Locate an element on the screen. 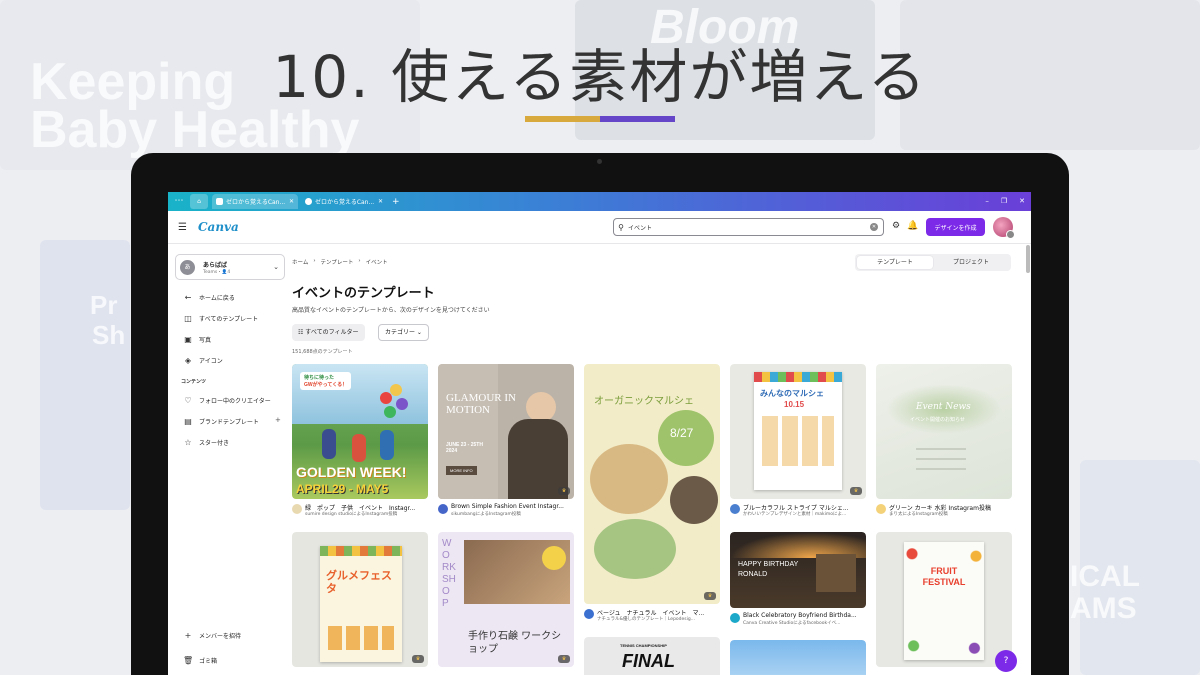 This screenshot has width=1200, height=675. home-icon: ⌂ is located at coordinates (199, 201).